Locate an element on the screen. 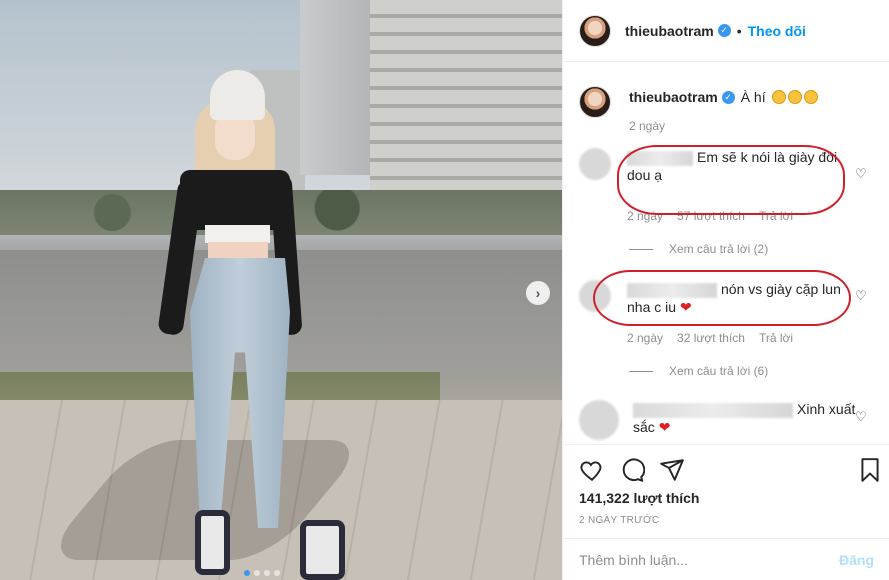  bookmark-icon is located at coordinates (870, 470).